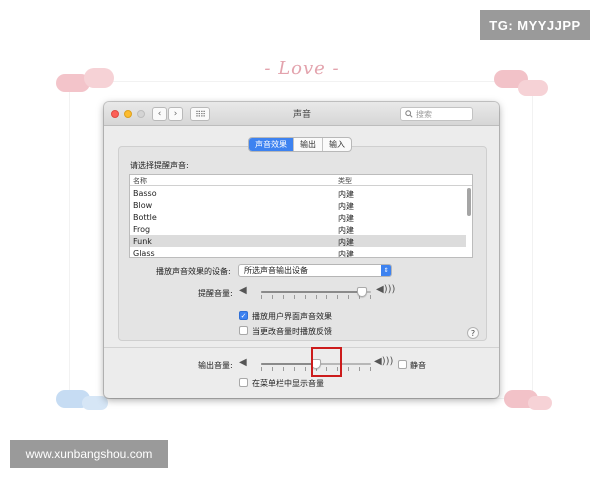 The width and height of the screenshot is (600, 480). I want to click on mute-checkbox, so click(402, 364).